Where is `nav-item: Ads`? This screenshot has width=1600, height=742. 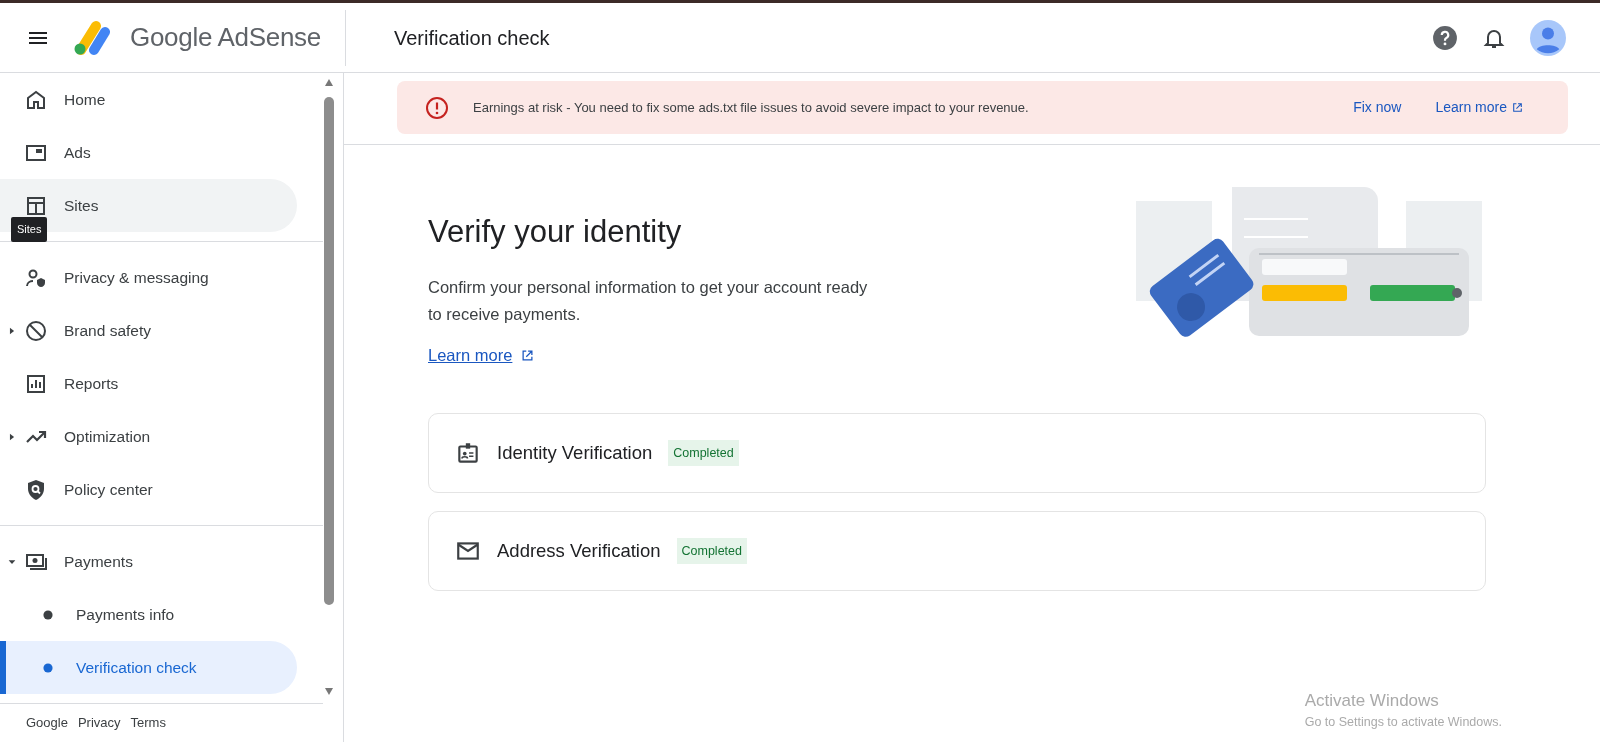 nav-item: Ads is located at coordinates (148, 152).